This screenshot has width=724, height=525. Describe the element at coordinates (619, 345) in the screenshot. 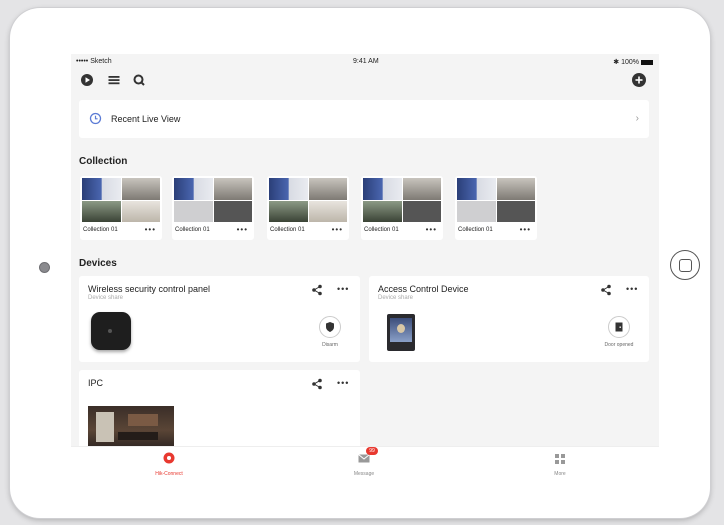

I see `door-opened-label: Door opened` at that location.